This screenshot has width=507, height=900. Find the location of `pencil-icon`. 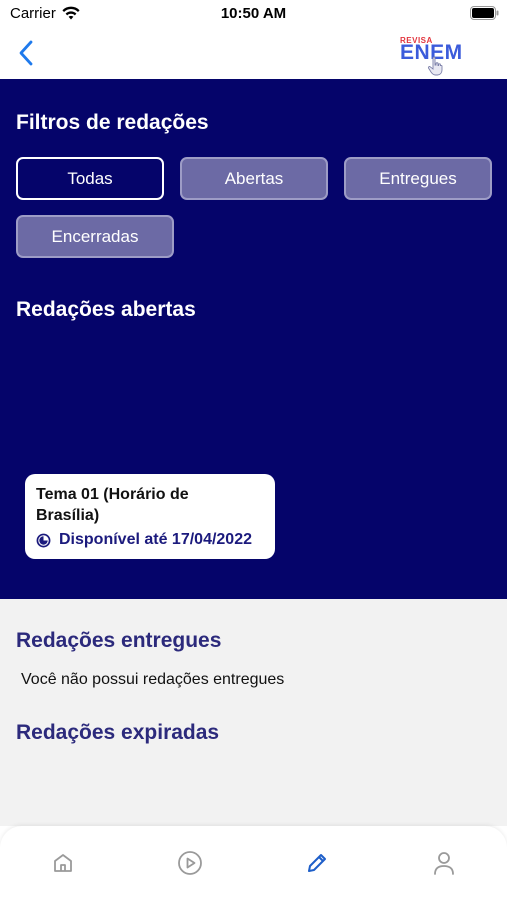

pencil-icon is located at coordinates (317, 863).